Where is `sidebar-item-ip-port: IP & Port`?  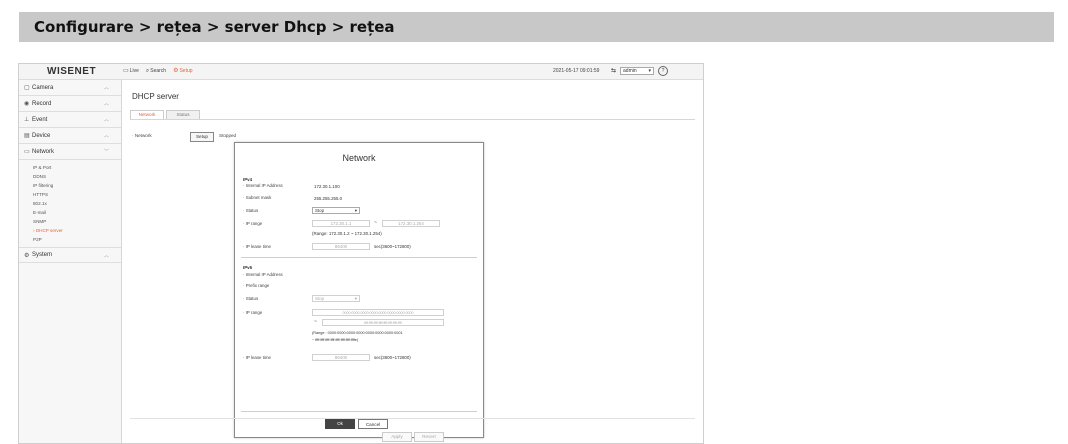
sidebar-item-ip-port: IP & Port is located at coordinates (70, 167).